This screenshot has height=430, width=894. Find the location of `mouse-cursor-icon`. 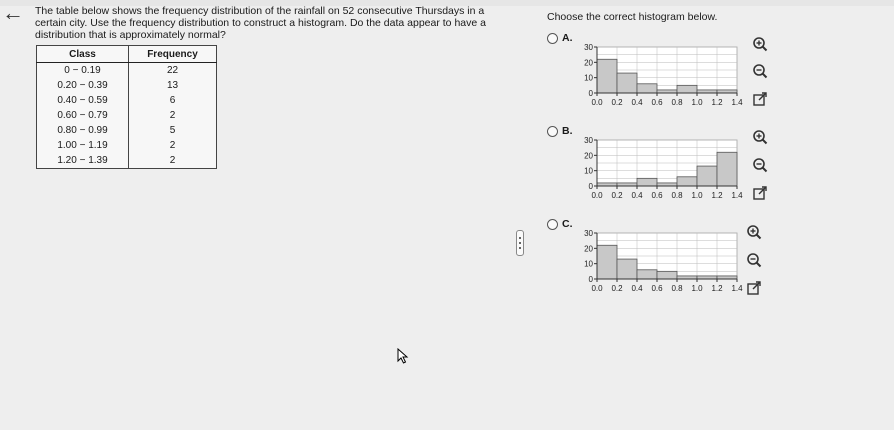

mouse-cursor-icon is located at coordinates (403, 356).